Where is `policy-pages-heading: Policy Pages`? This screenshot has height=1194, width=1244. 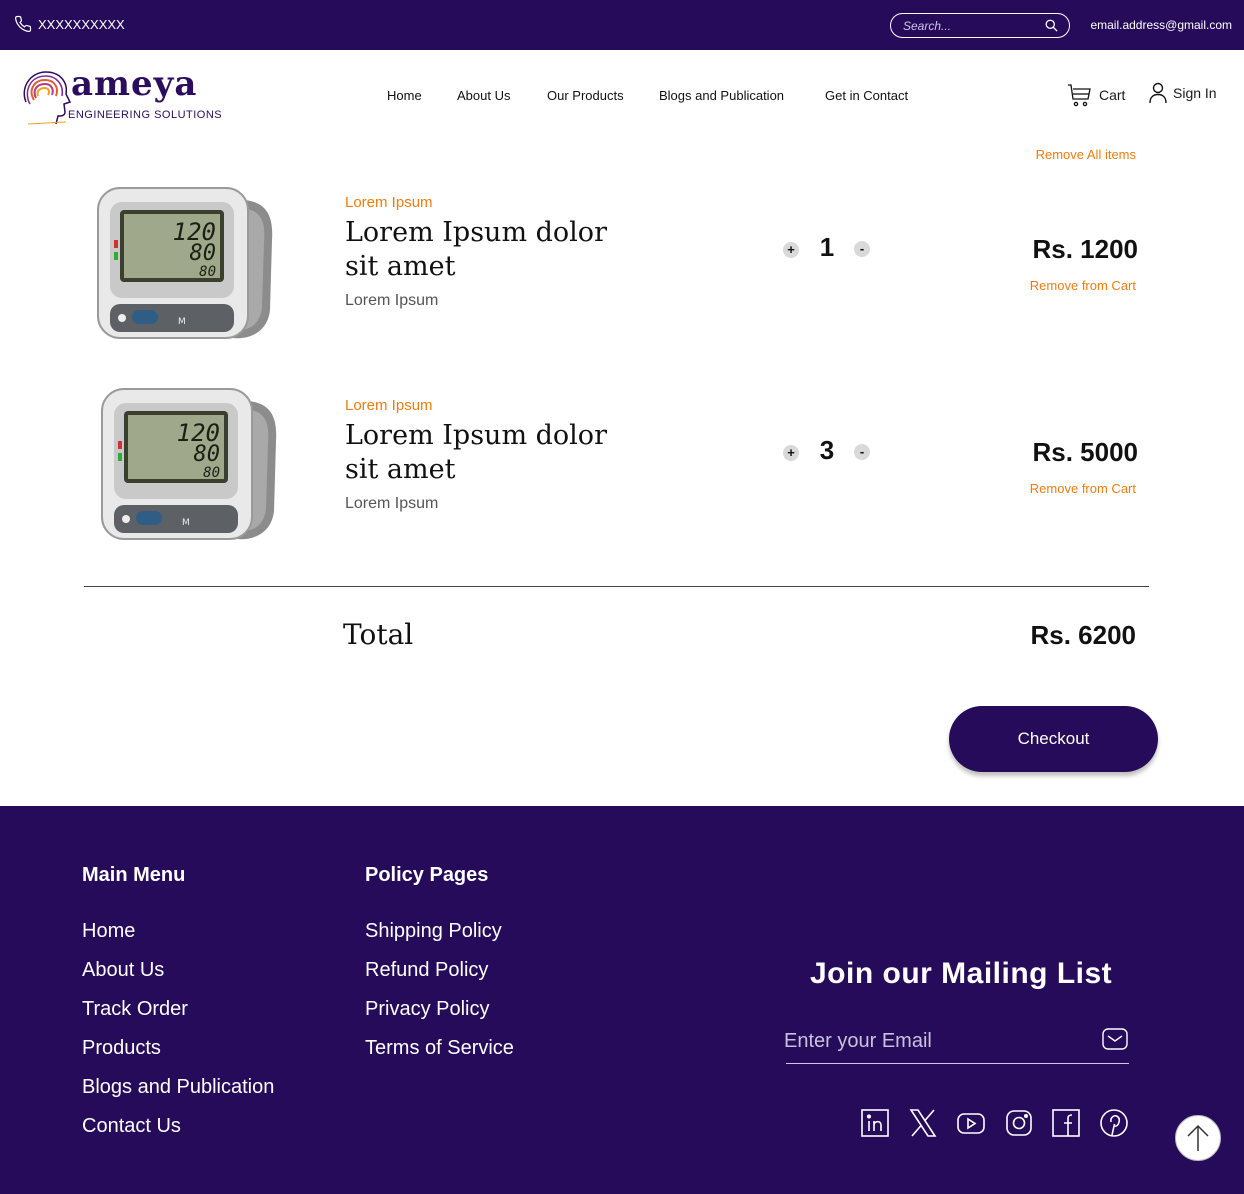 policy-pages-heading: Policy Pages is located at coordinates (427, 875).